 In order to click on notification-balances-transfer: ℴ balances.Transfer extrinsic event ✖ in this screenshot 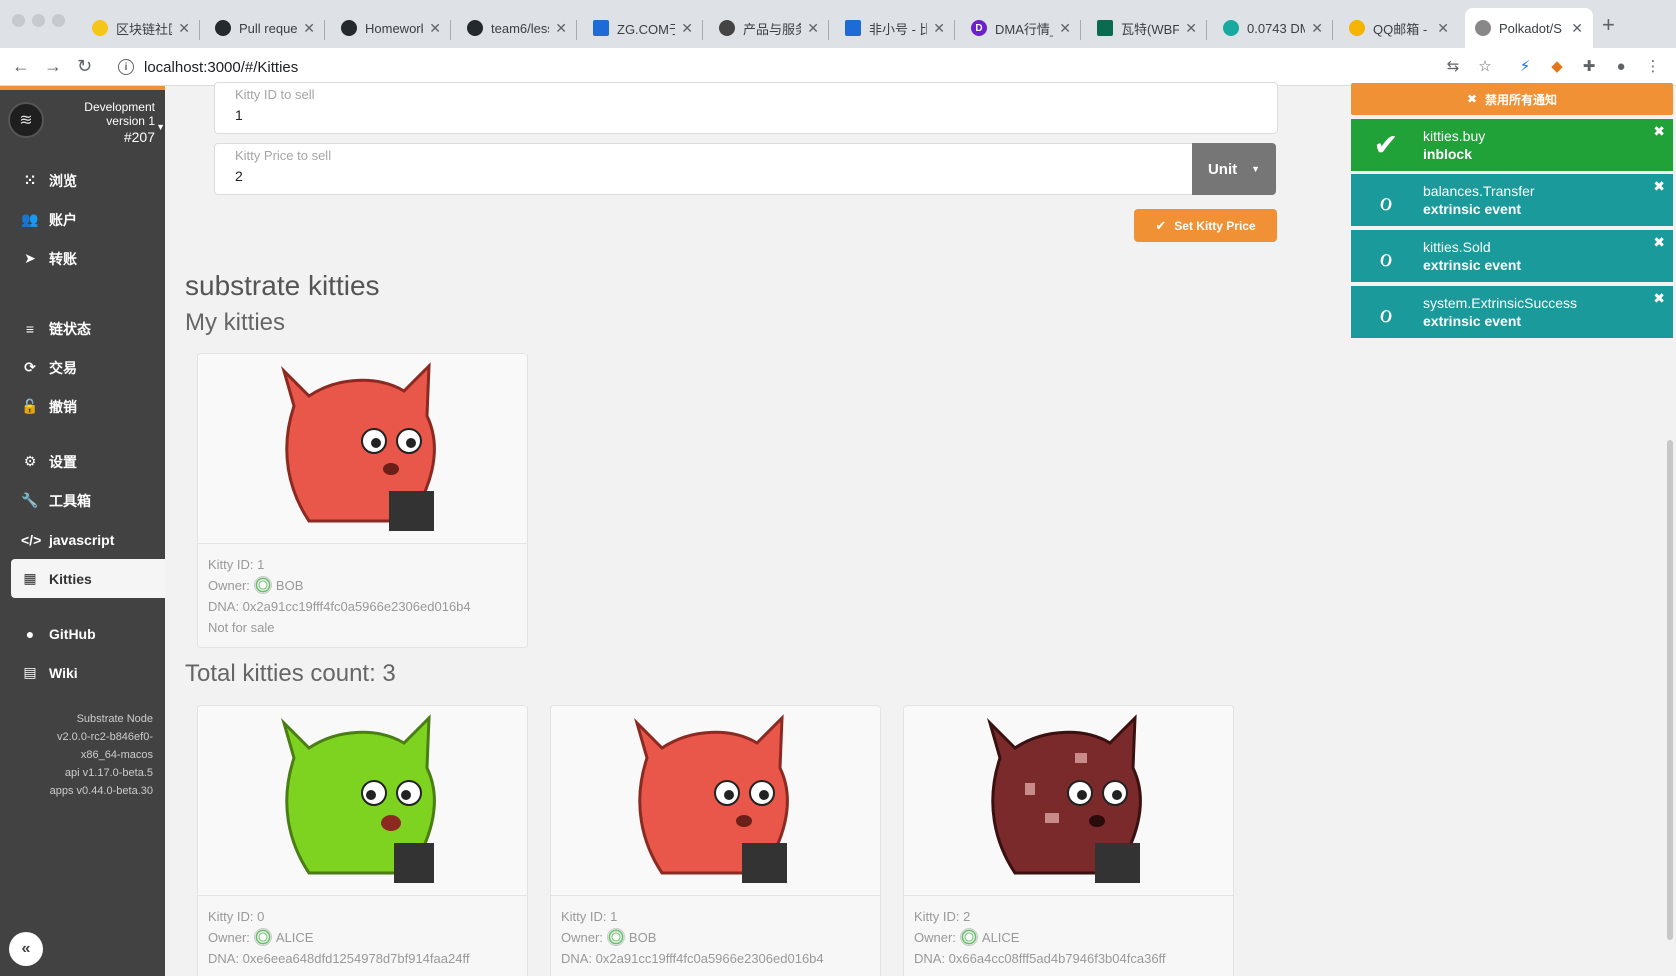, I will do `click(1512, 200)`.